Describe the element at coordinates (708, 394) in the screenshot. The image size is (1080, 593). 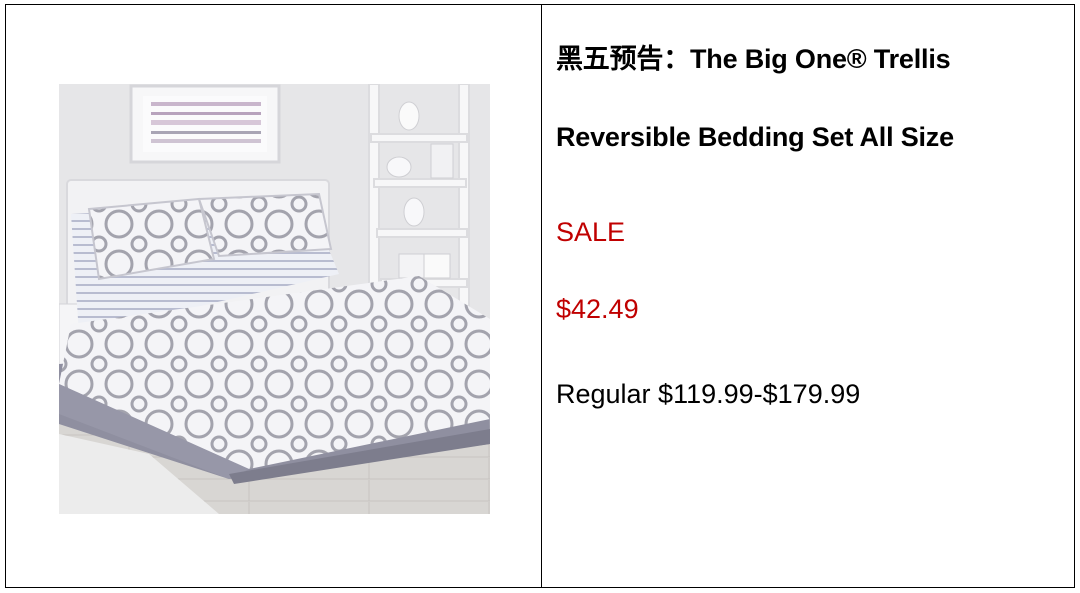
I see `regular-price: Regular $119.99-$179.99` at that location.